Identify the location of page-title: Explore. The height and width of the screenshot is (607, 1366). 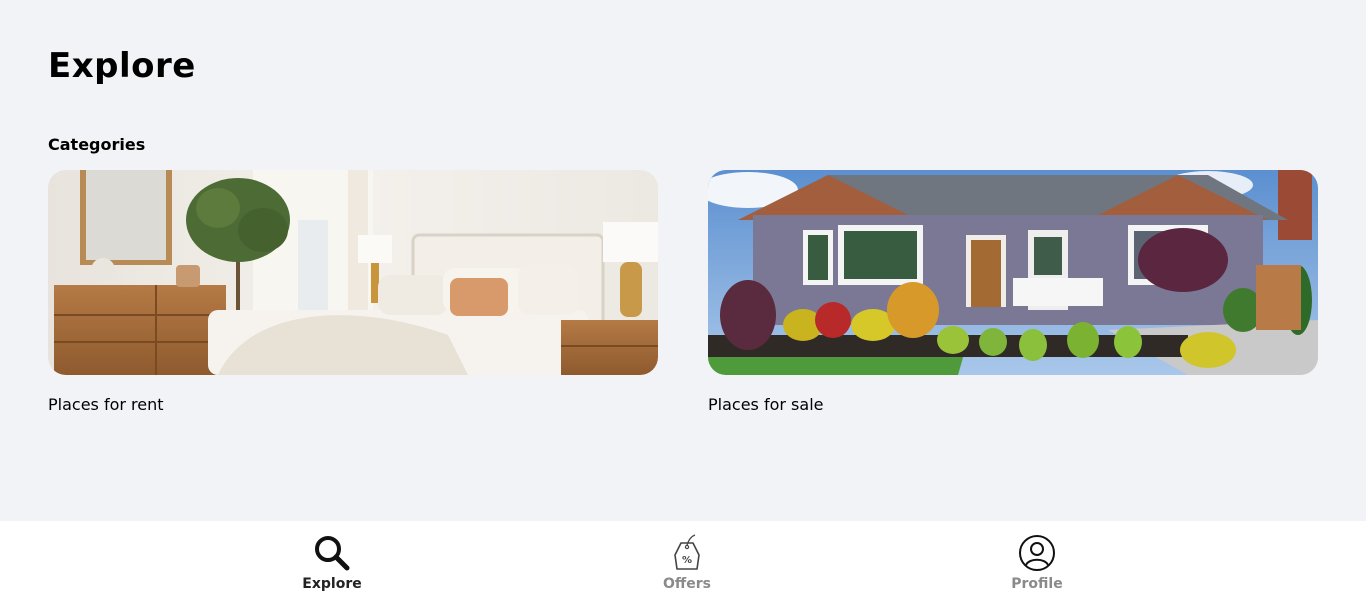
(122, 66).